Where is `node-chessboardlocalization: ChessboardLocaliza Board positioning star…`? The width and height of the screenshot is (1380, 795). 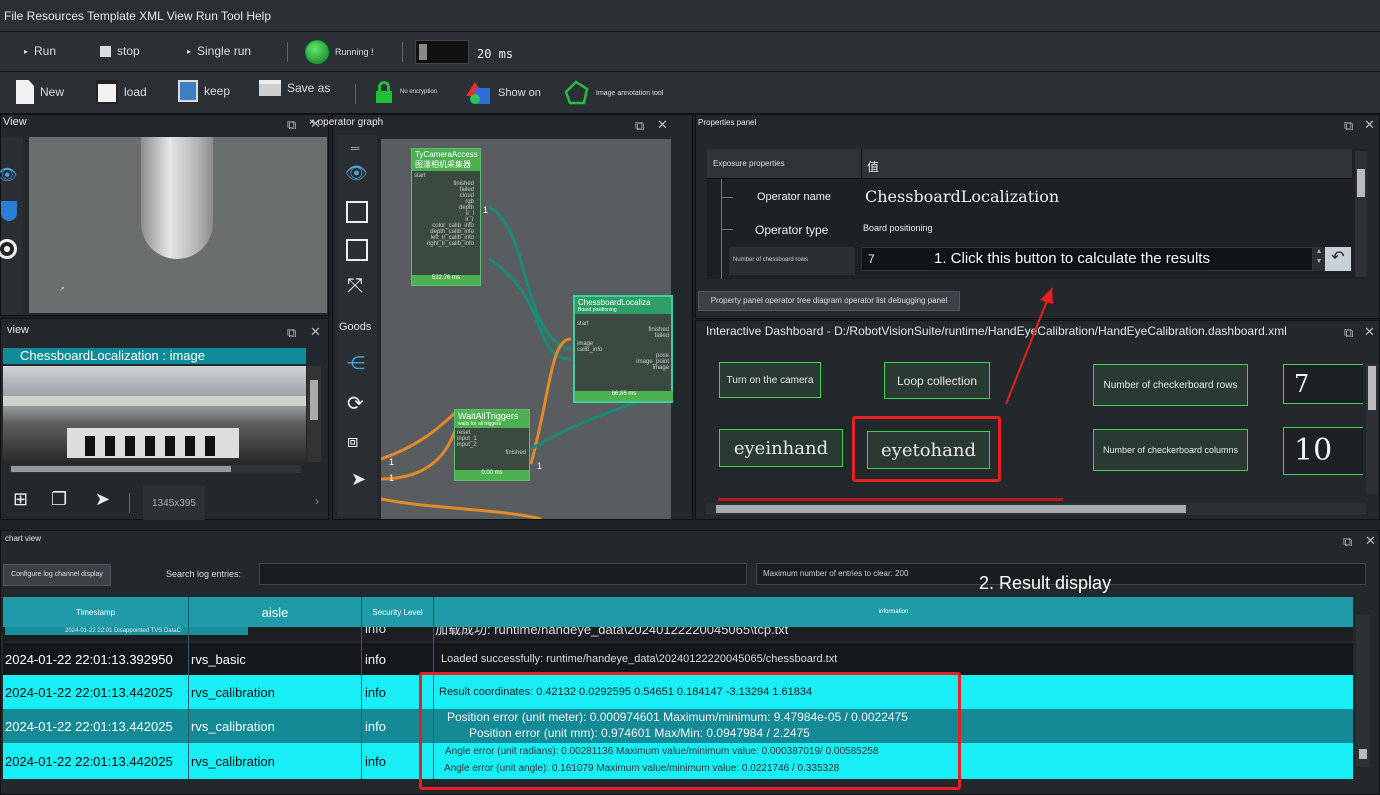
node-chessboardlocalization: ChessboardLocaliza Board positioning star… is located at coordinates (623, 349).